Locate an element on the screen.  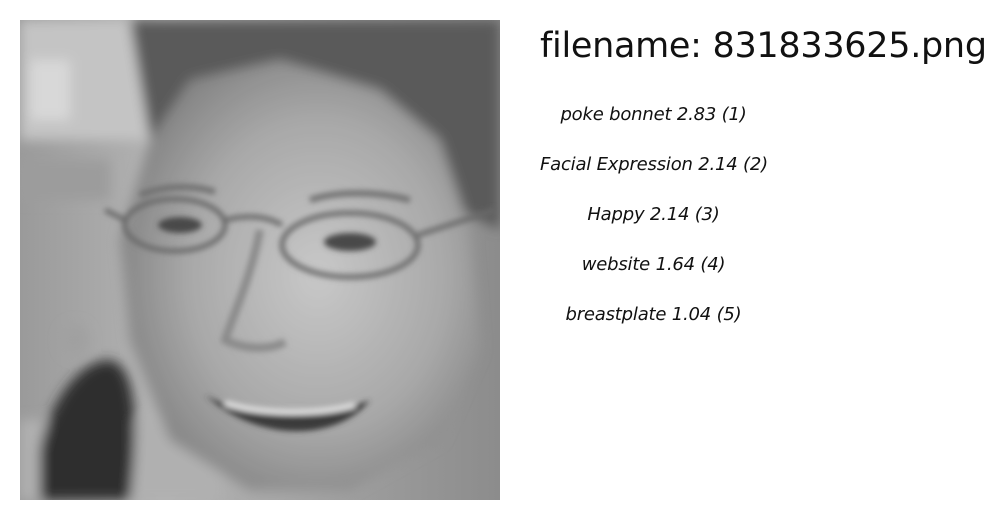
label-item: breastplate 1.04 (5) is located at coordinates (653, 314).